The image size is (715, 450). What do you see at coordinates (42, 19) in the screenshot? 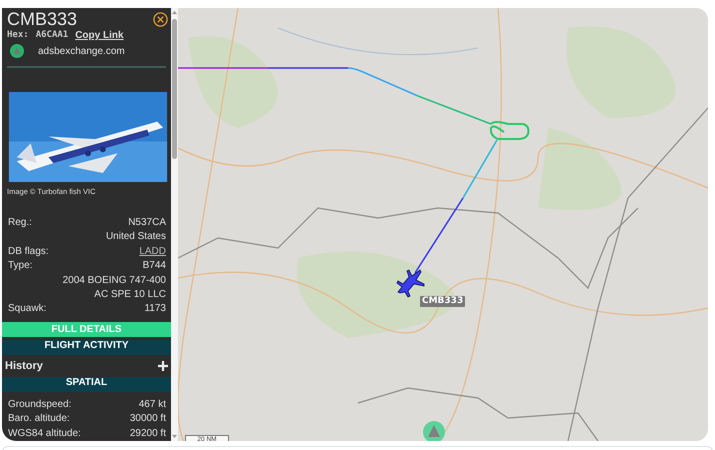
I see `callsign-title: CMB333` at bounding box center [42, 19].